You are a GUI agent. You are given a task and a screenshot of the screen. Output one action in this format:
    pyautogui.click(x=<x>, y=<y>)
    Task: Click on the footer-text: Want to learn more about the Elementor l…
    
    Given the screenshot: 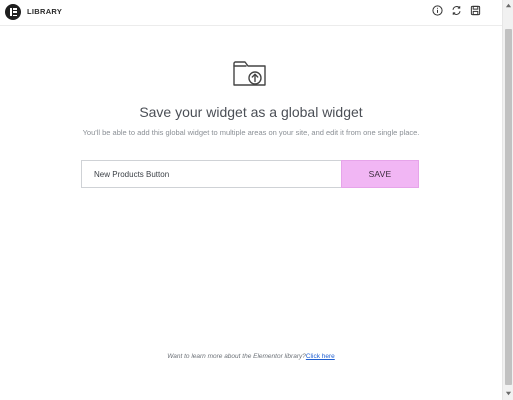 What is the action you would take?
    pyautogui.click(x=236, y=356)
    